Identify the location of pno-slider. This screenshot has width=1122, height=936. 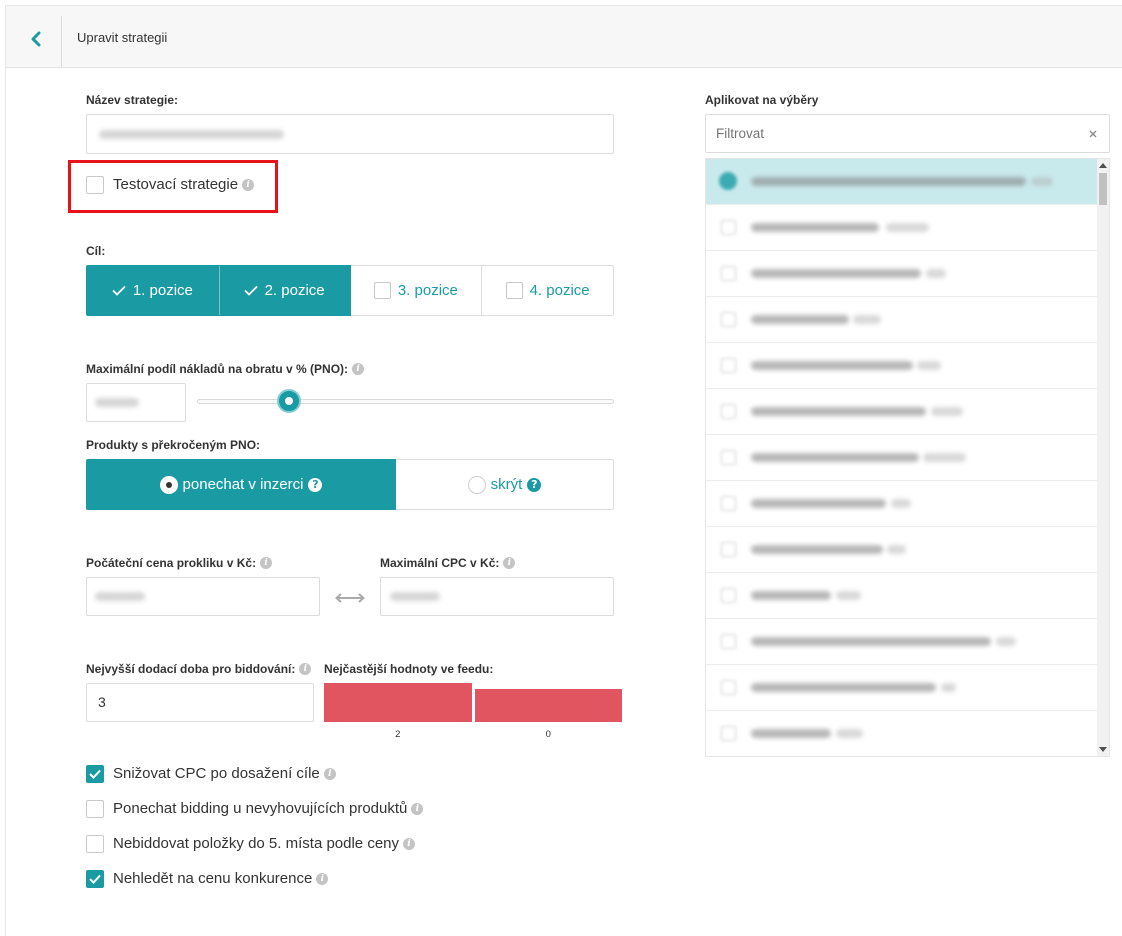
(405, 401).